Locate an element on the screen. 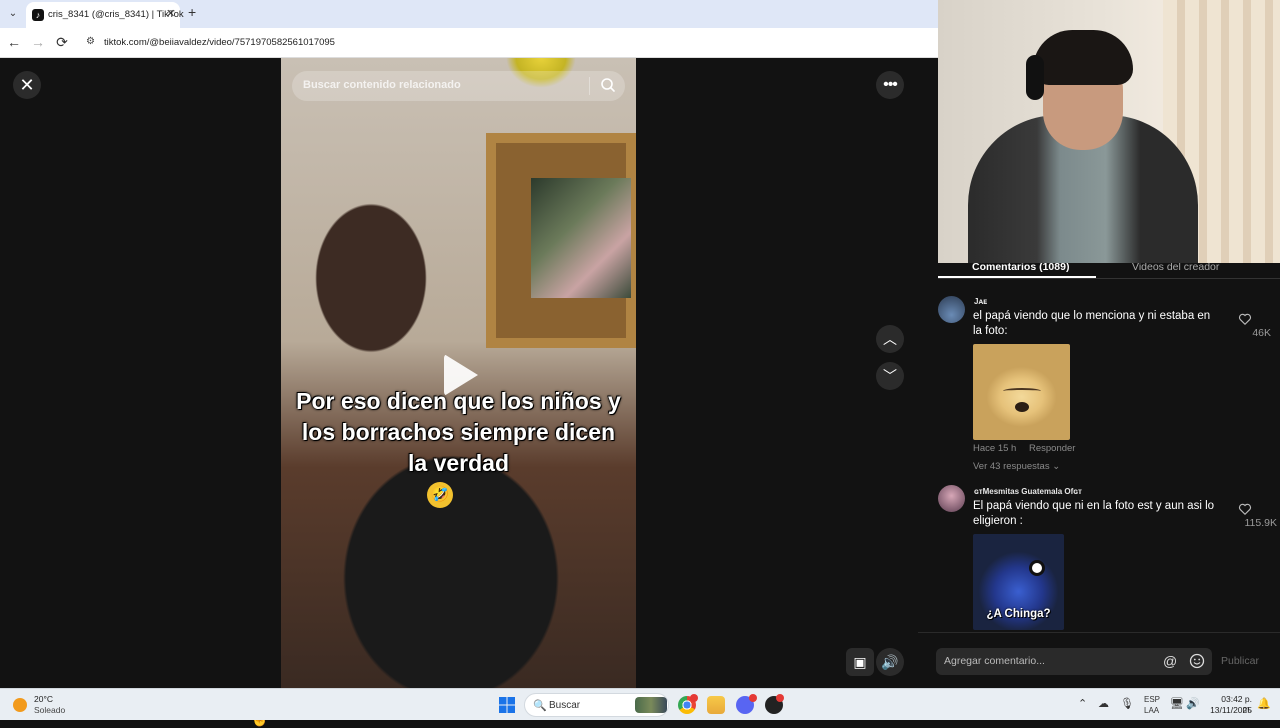 The width and height of the screenshot is (1280, 728). close-video-button: ✕ is located at coordinates (27, 85).